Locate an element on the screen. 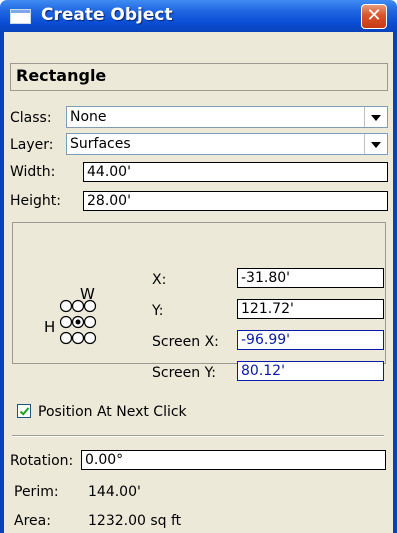 The width and height of the screenshot is (397, 533). class-select-value: None is located at coordinates (88, 117).